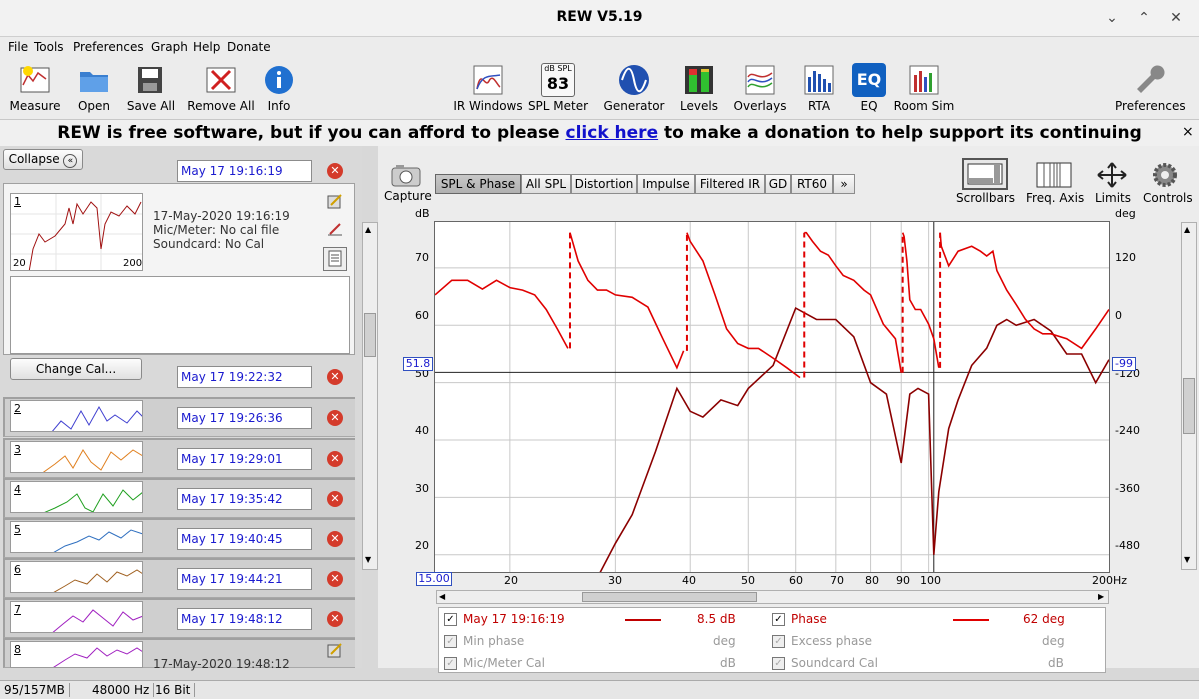 The image size is (1199, 699). Describe the element at coordinates (504, 663) in the screenshot. I see `legend-mic-cal: Mic/Meter Cal` at that location.